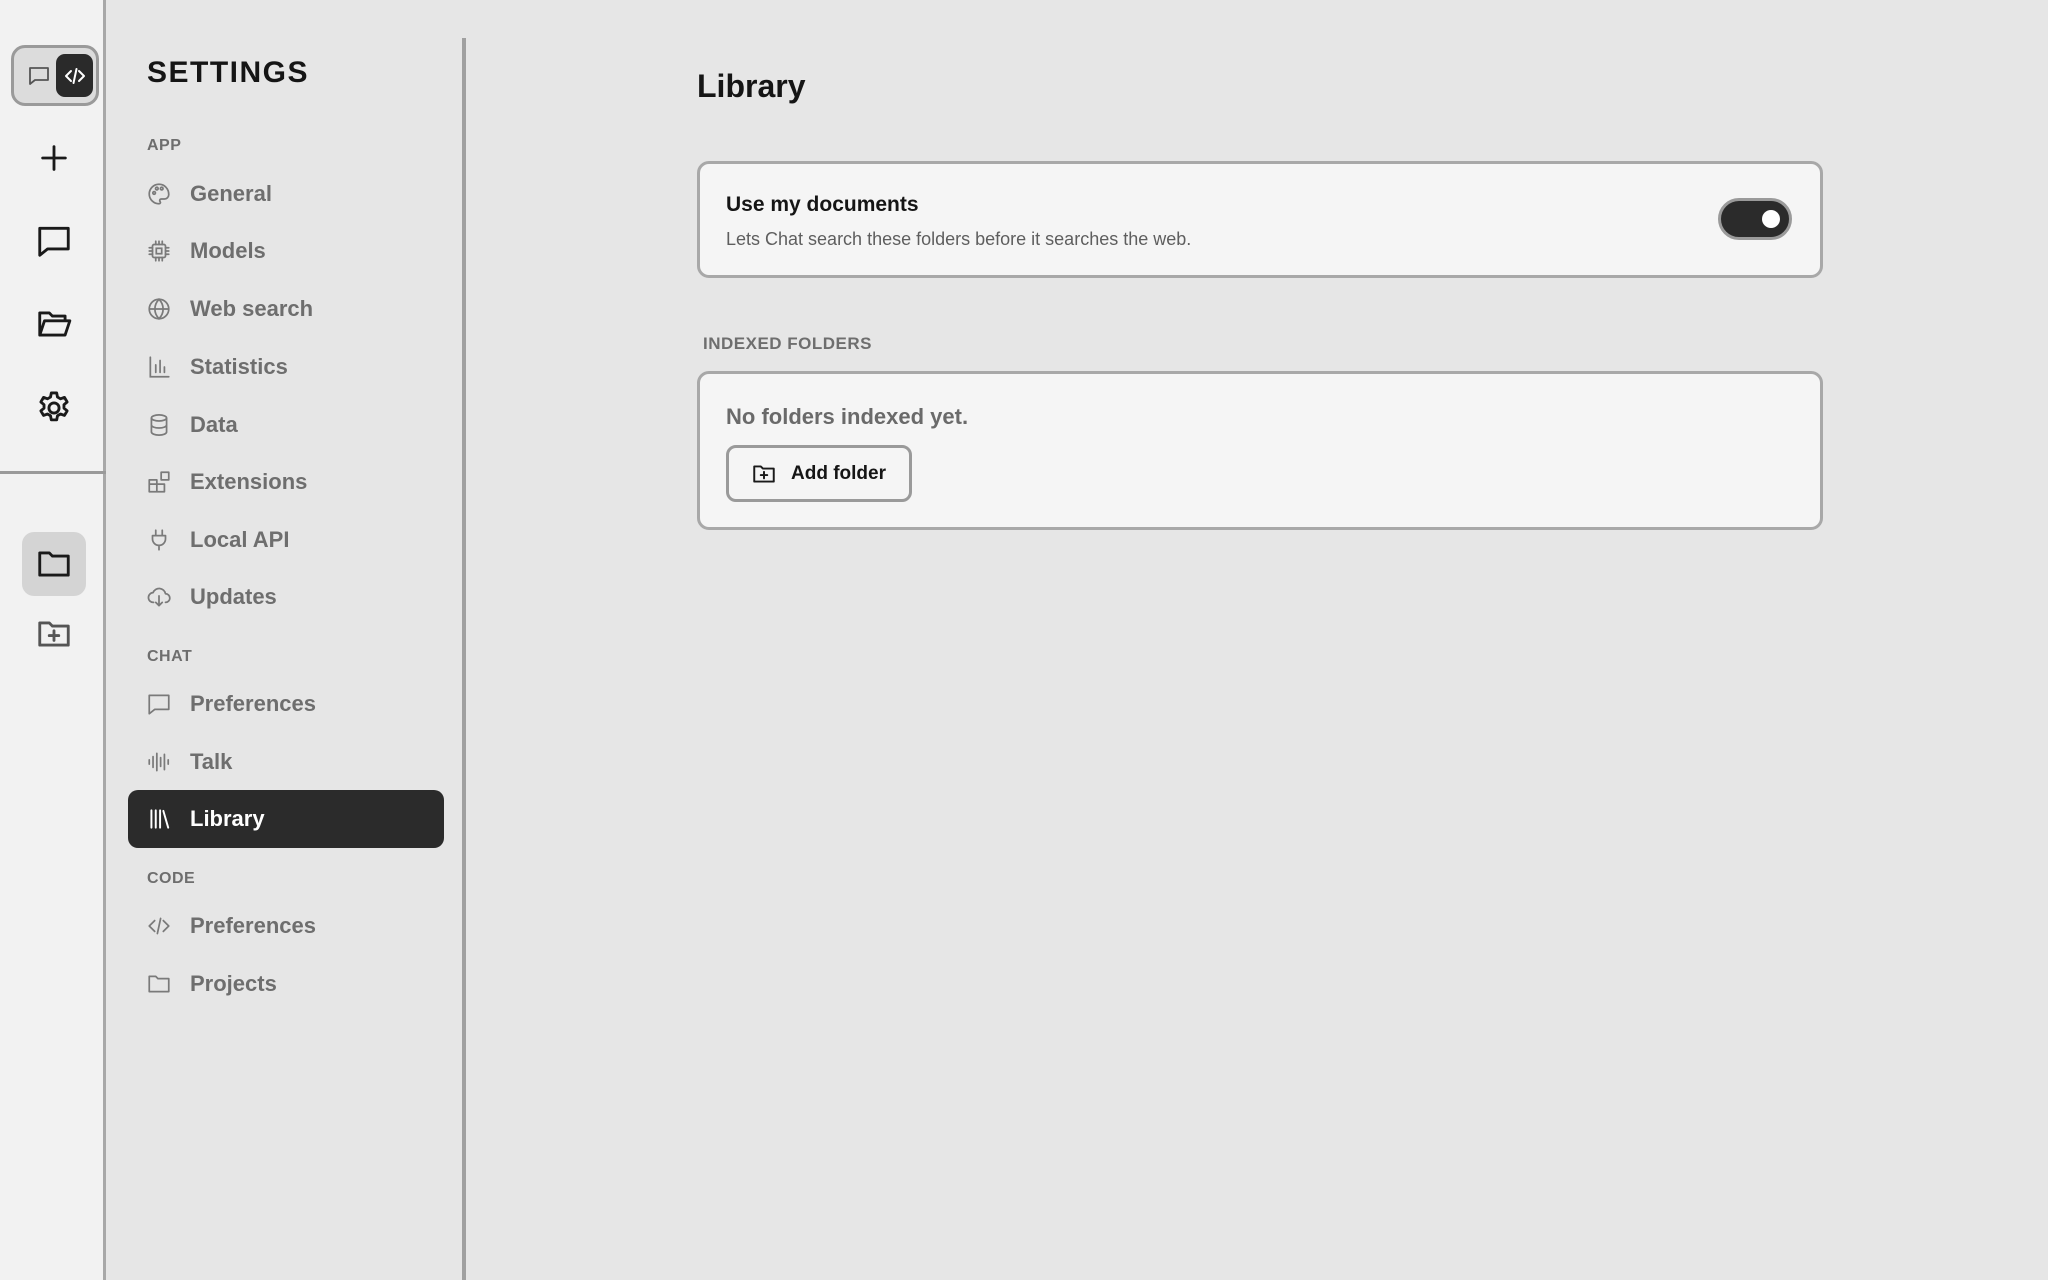 This screenshot has height=1280, width=2048. I want to click on sidebar-item-data: Data, so click(286, 425).